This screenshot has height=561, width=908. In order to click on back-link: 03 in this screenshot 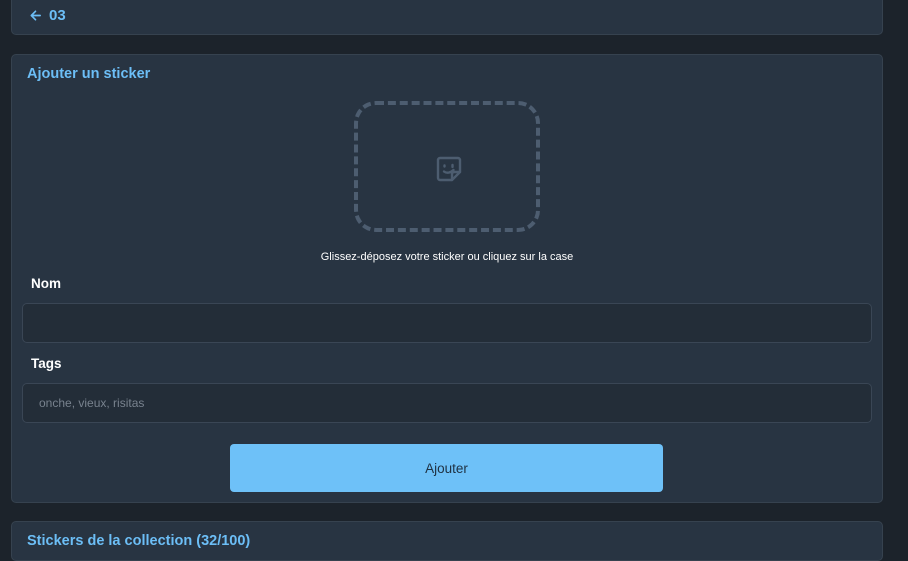, I will do `click(47, 15)`.